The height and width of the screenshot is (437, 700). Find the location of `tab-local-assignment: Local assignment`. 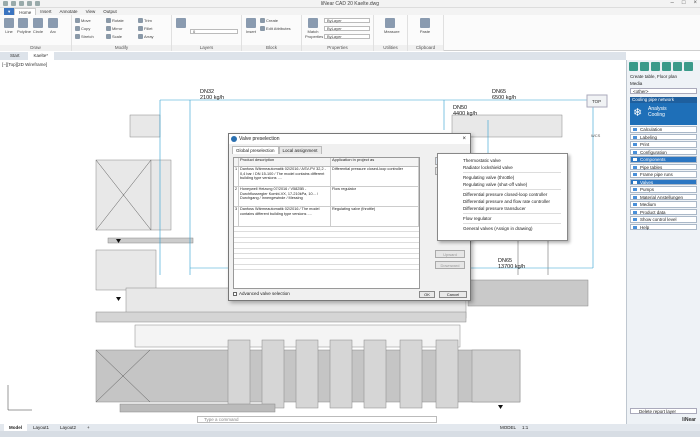

tab-local-assignment: Local assignment is located at coordinates (300, 150).